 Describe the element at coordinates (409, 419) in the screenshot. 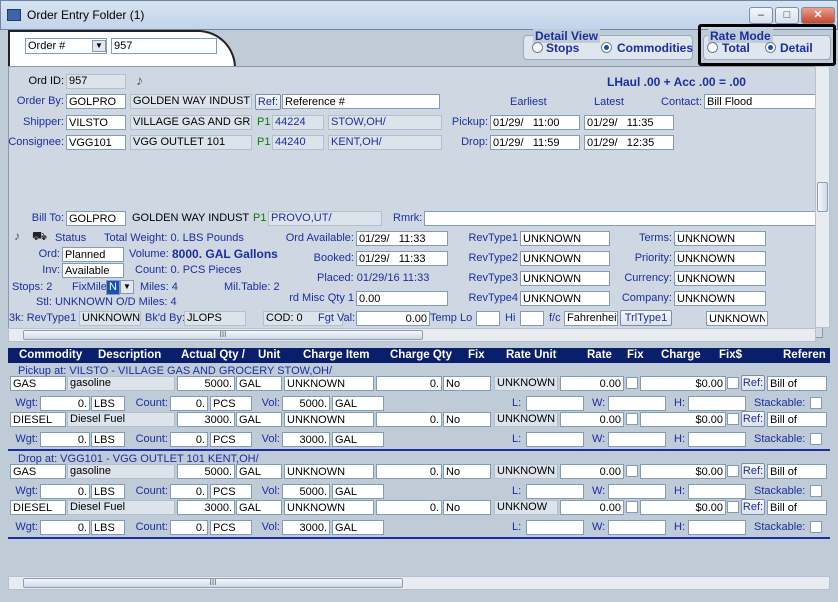

I see `charge-qty-input` at that location.